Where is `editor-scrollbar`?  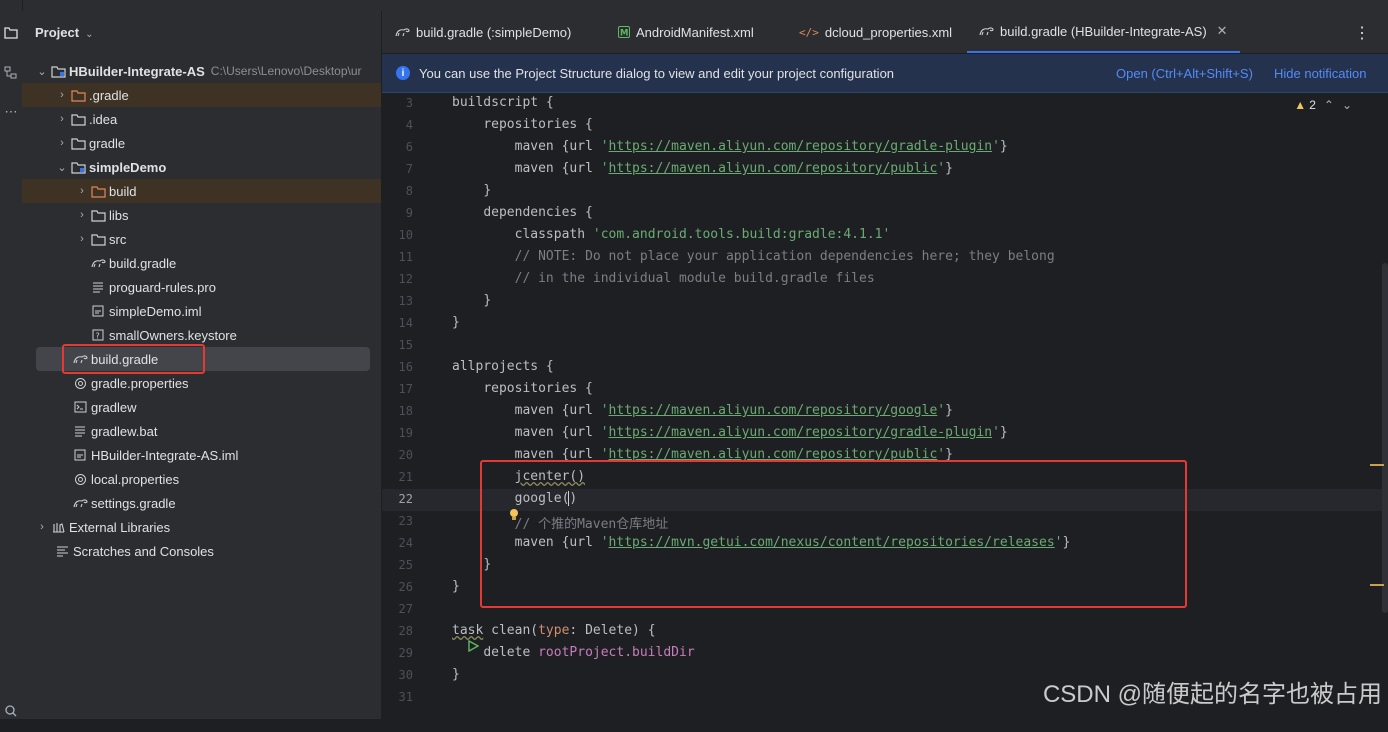
editor-scrollbar is located at coordinates (1385, 438).